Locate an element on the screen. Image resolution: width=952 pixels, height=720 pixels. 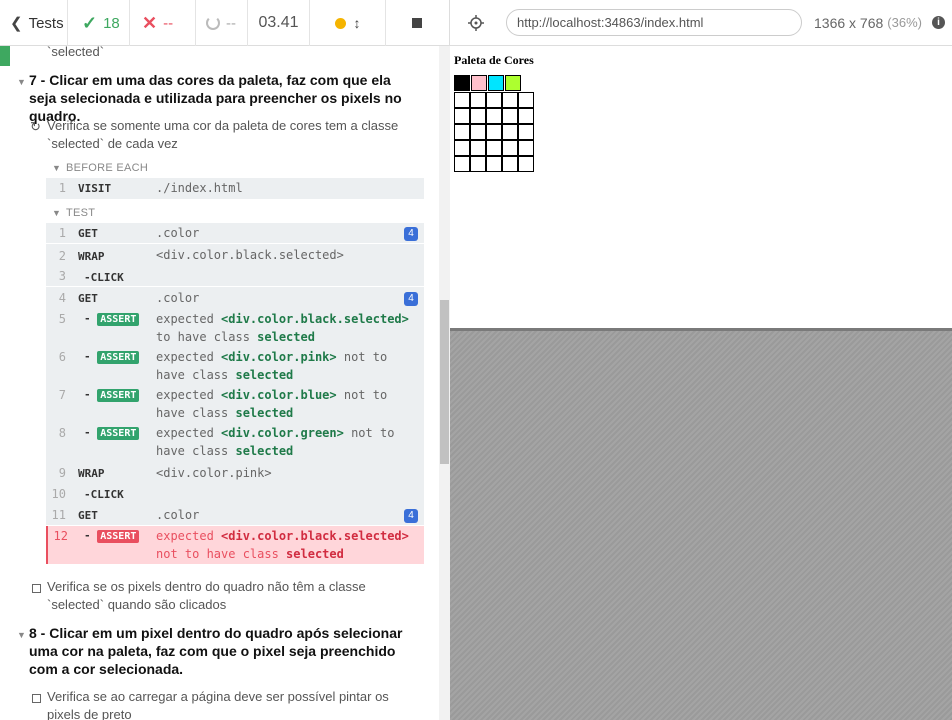
failed-count: ✕ -- is located at coordinates (163, 23).